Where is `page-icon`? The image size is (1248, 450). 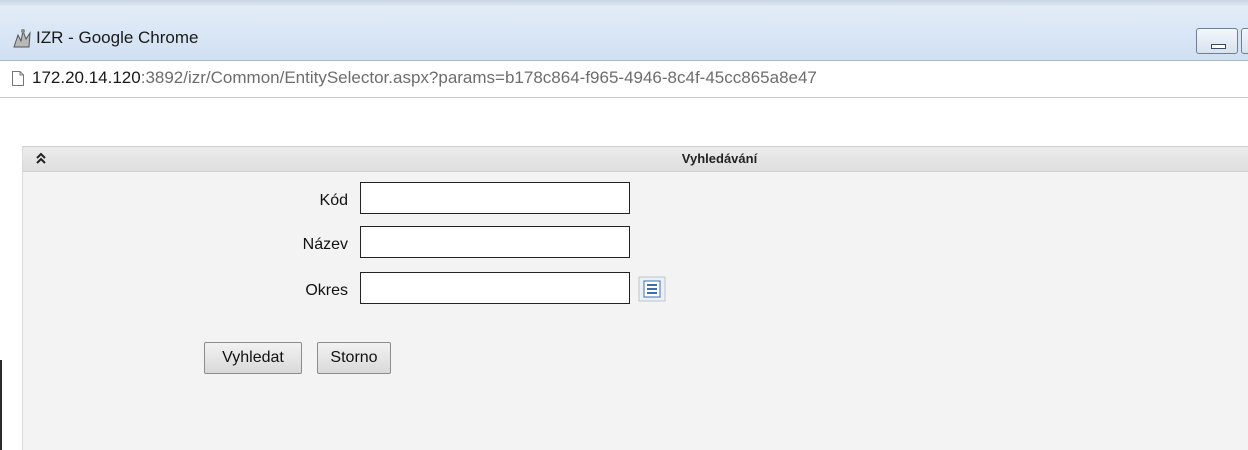 page-icon is located at coordinates (18, 78).